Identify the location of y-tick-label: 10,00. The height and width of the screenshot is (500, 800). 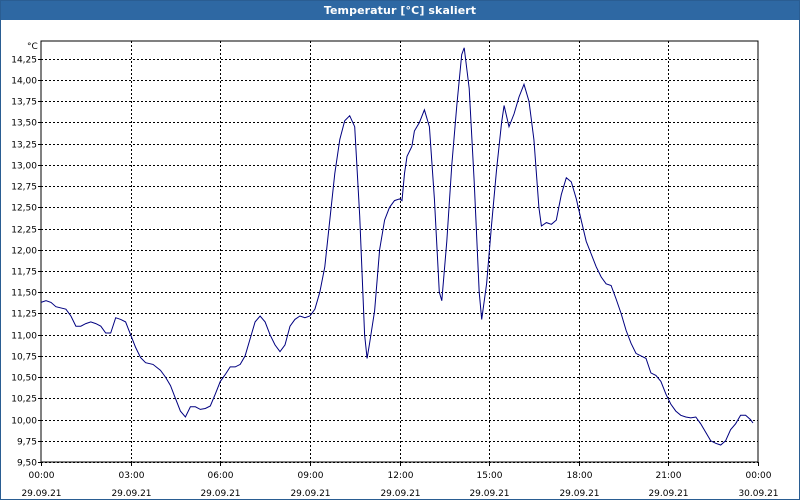
(24, 422).